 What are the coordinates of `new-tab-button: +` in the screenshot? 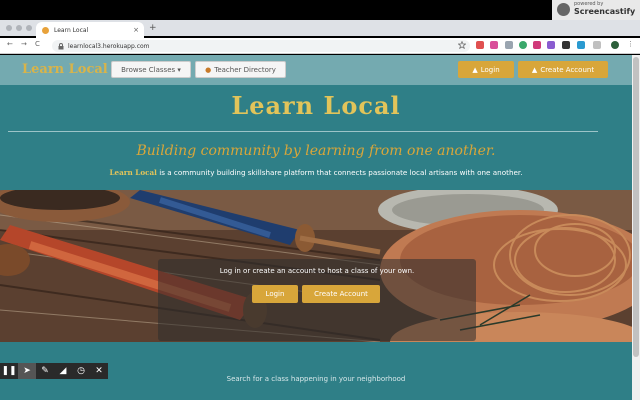 It's located at (153, 28).